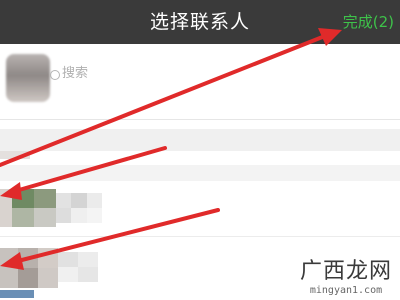 The height and width of the screenshot is (300, 400). Describe the element at coordinates (55, 75) in the screenshot. I see `search-icon` at that location.